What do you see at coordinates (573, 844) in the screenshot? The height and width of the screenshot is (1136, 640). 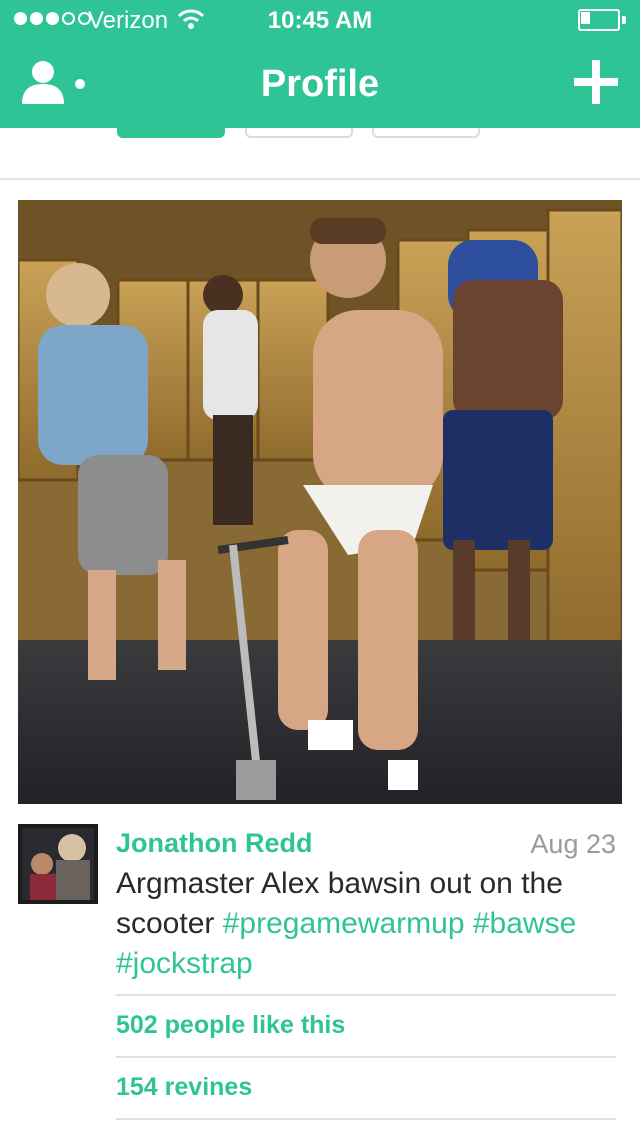 I see `post-date: Aug 23` at bounding box center [573, 844].